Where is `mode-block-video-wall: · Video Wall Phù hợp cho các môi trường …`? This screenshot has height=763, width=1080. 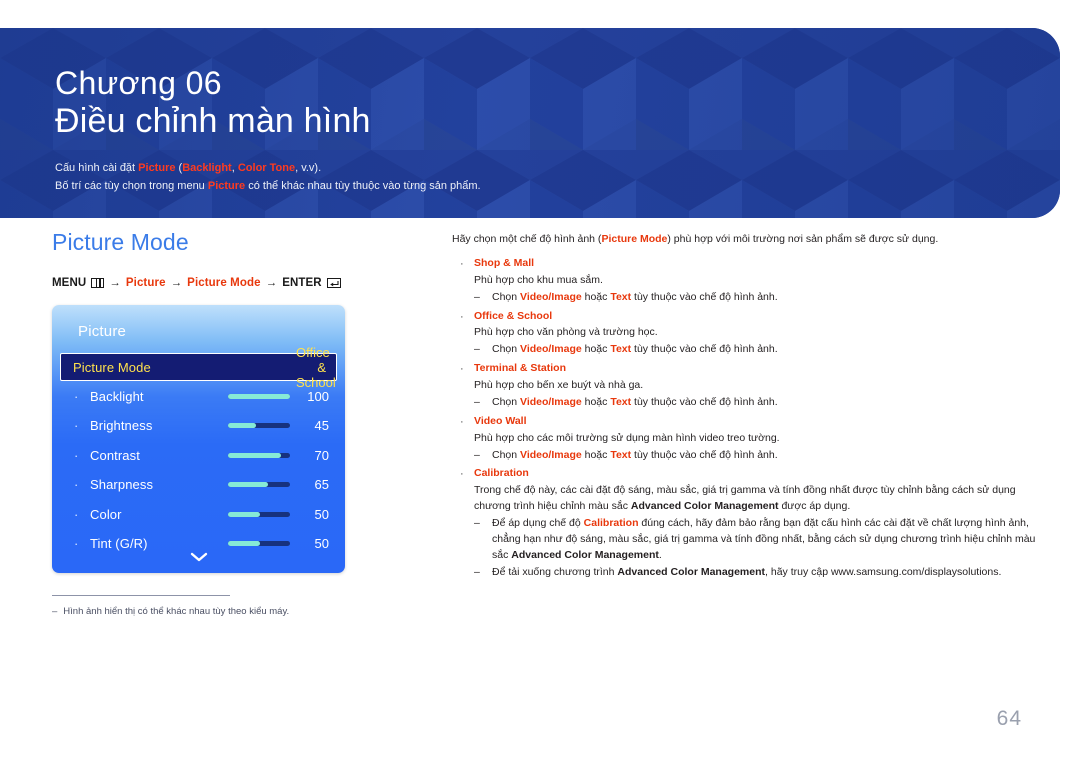
mode-block-video-wall: · Video Wall Phù hợp cho các môi trường … is located at coordinates (752, 439).